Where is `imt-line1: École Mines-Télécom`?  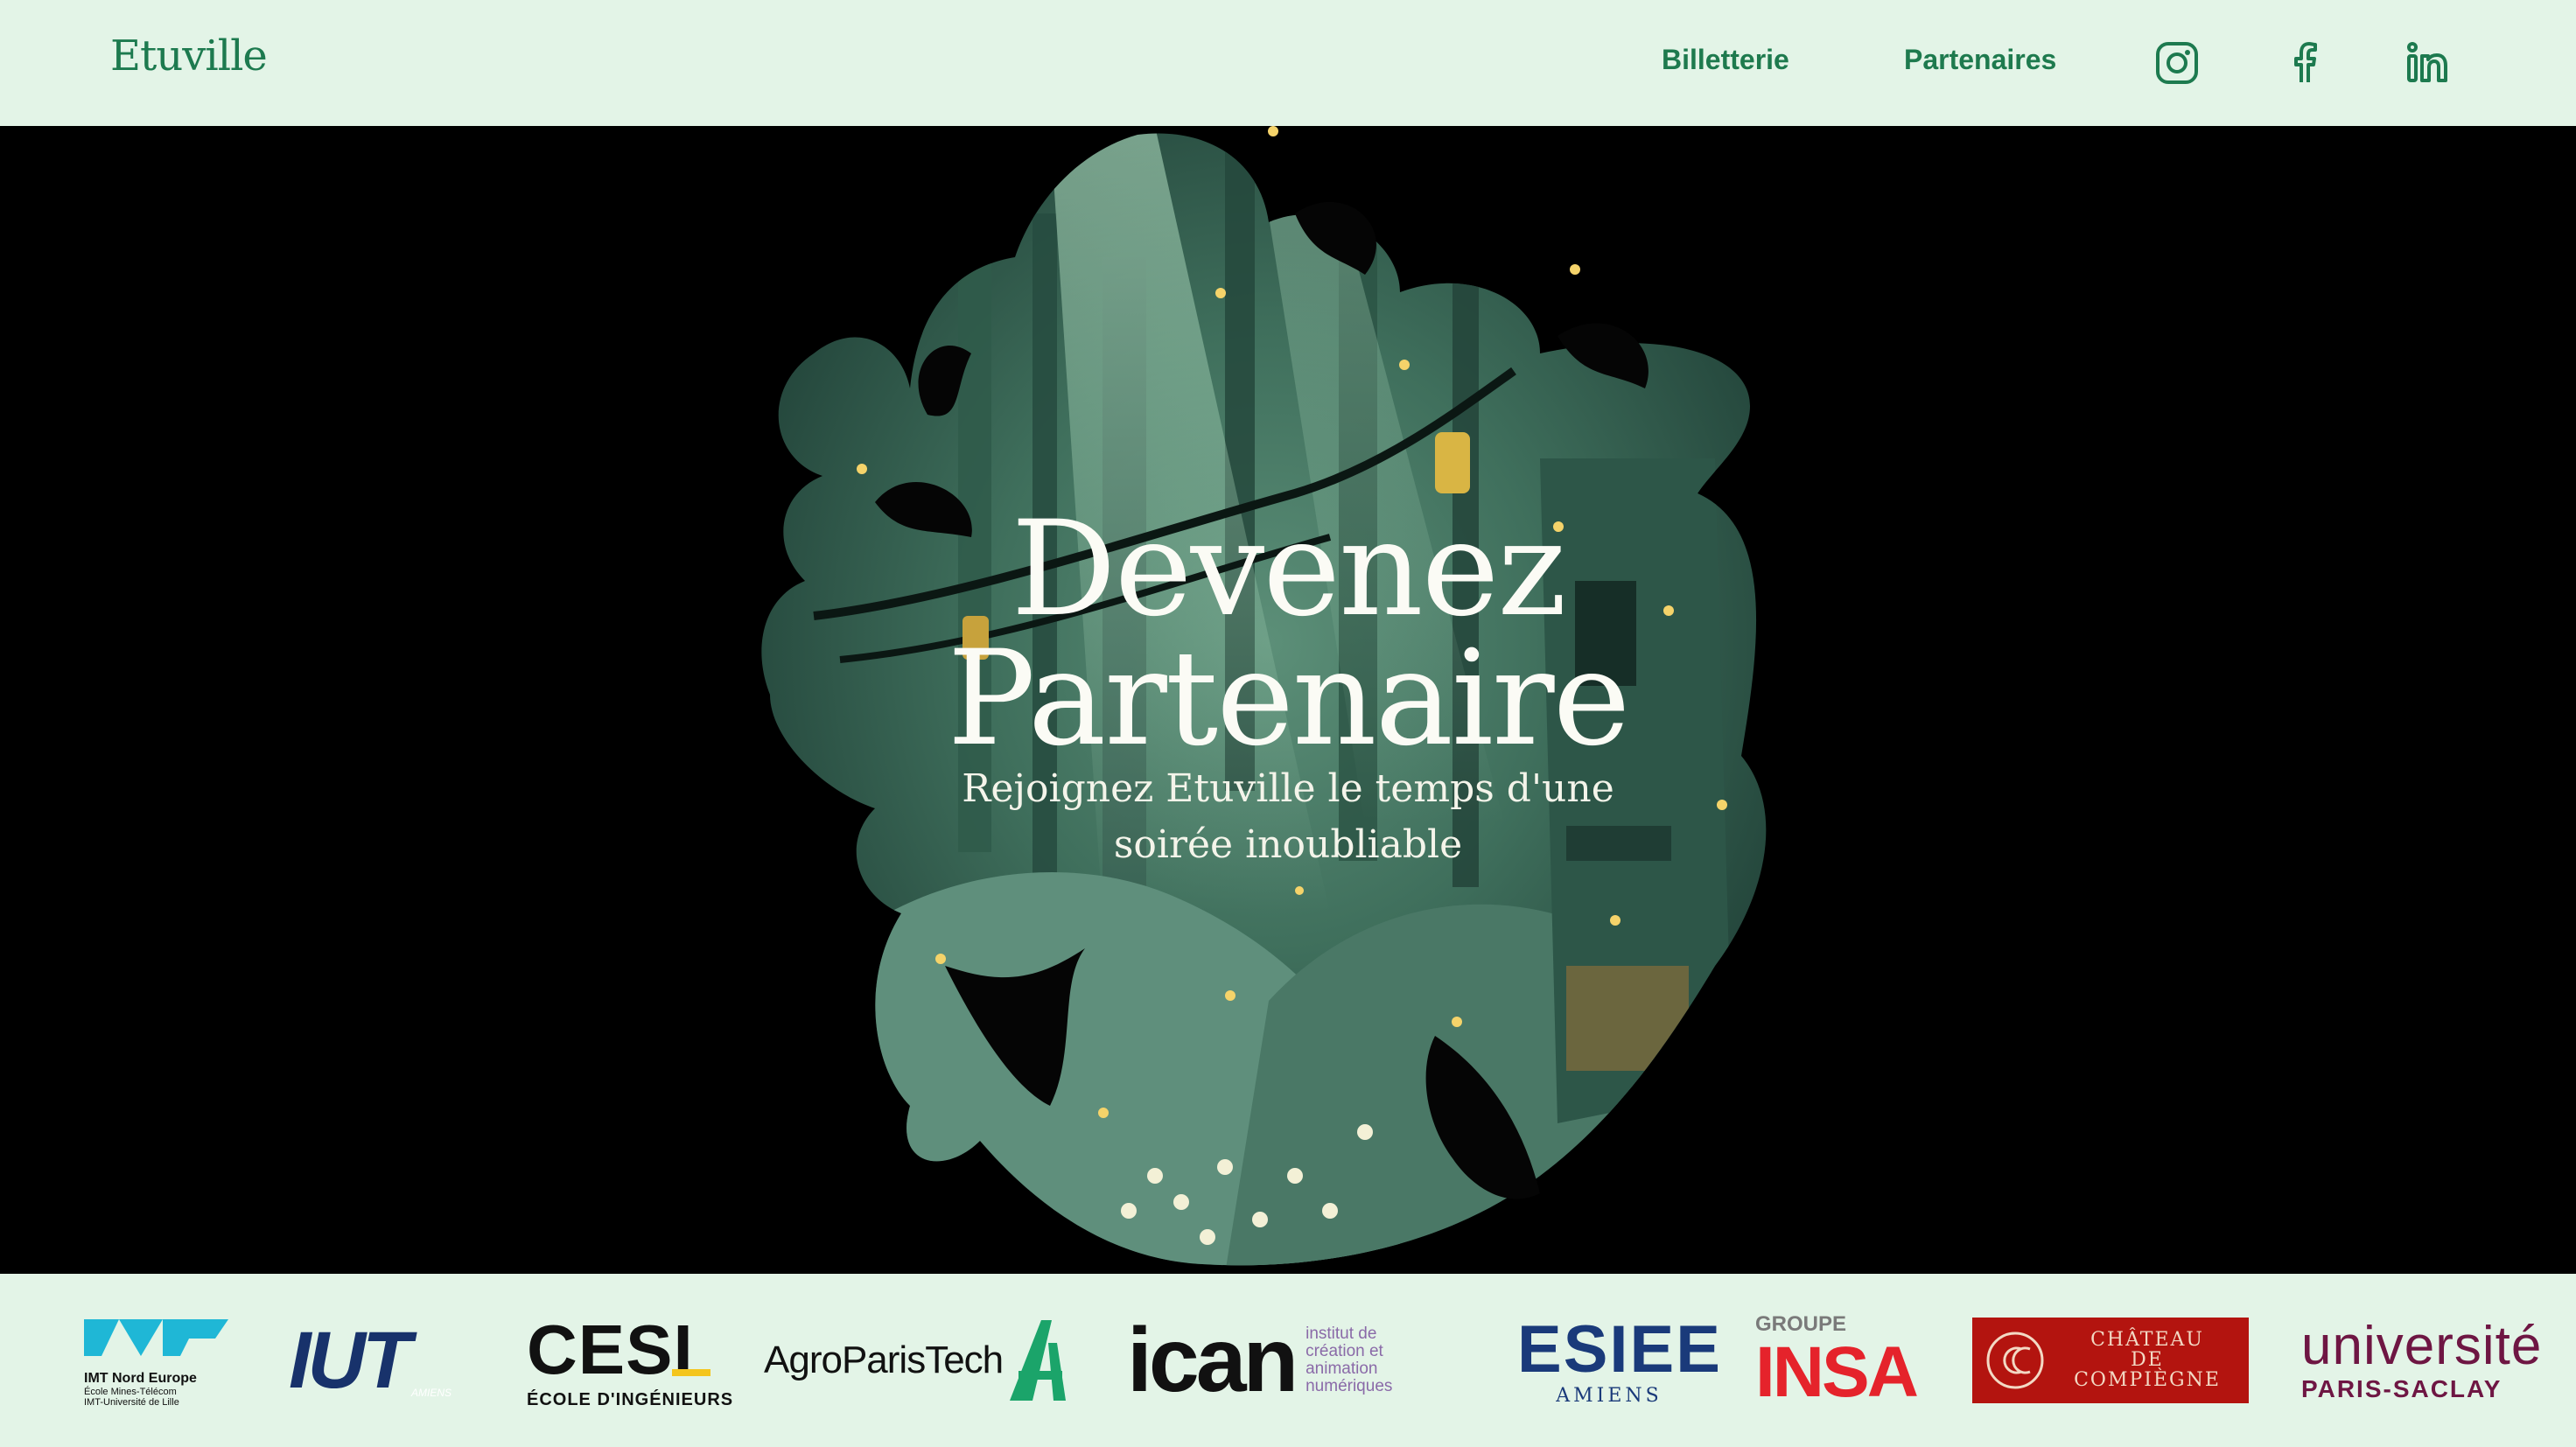
imt-line1: École Mines-Télécom is located at coordinates (130, 1392).